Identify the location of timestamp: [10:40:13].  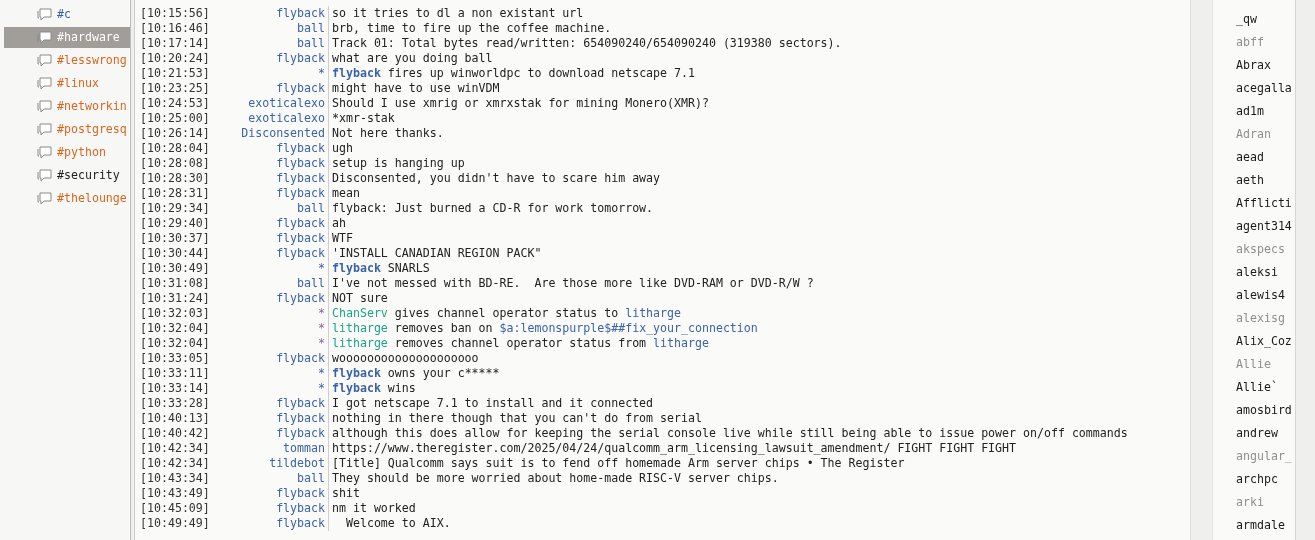
(175, 418).